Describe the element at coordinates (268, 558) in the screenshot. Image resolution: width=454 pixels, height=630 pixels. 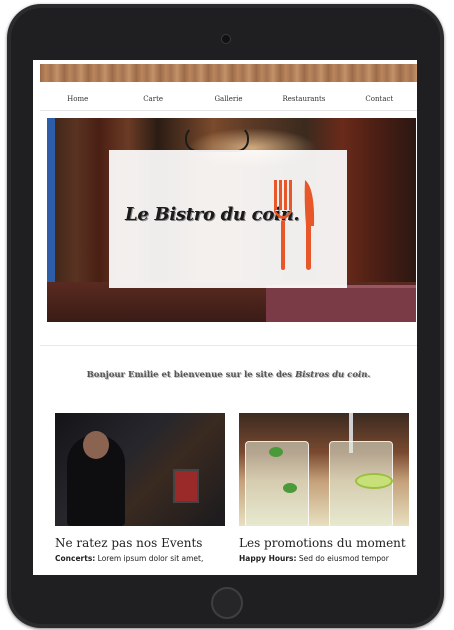
I see `card-label: Happy Hours:` at that location.